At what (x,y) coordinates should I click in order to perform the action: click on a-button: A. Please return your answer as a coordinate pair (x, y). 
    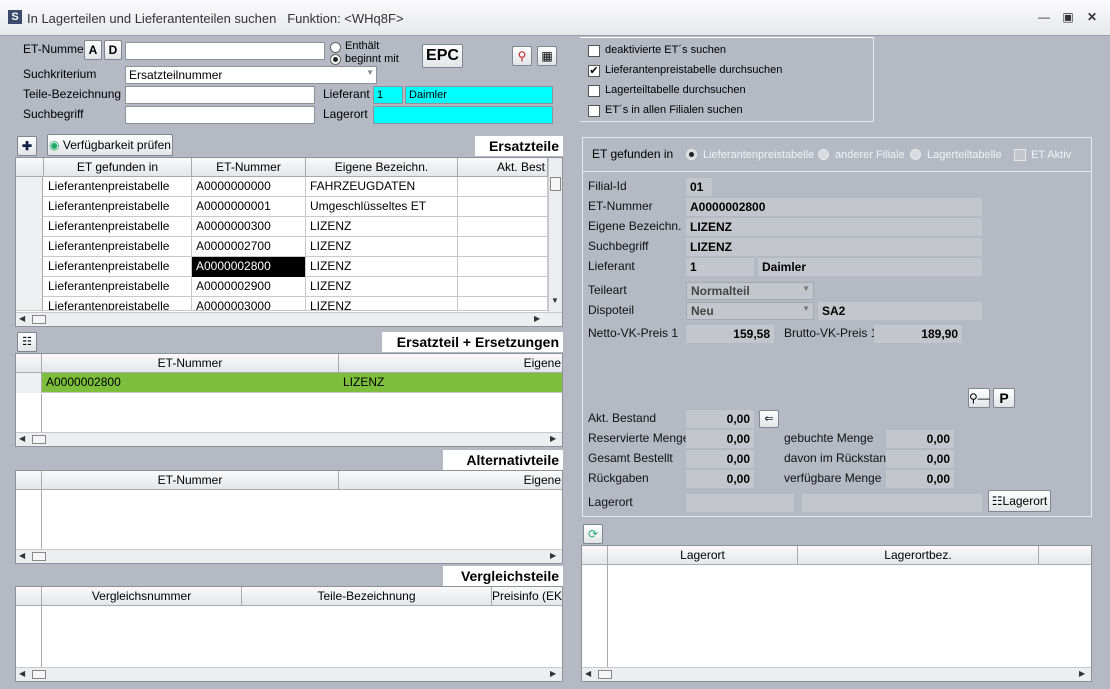
    Looking at the image, I should click on (93, 50).